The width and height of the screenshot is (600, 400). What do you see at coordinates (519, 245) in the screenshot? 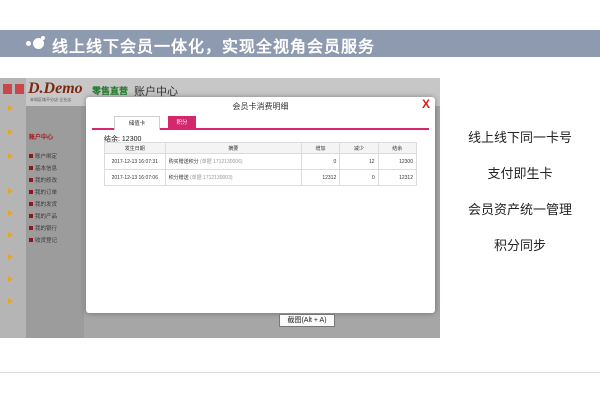
I see `feature-item: 积分同步` at bounding box center [519, 245].